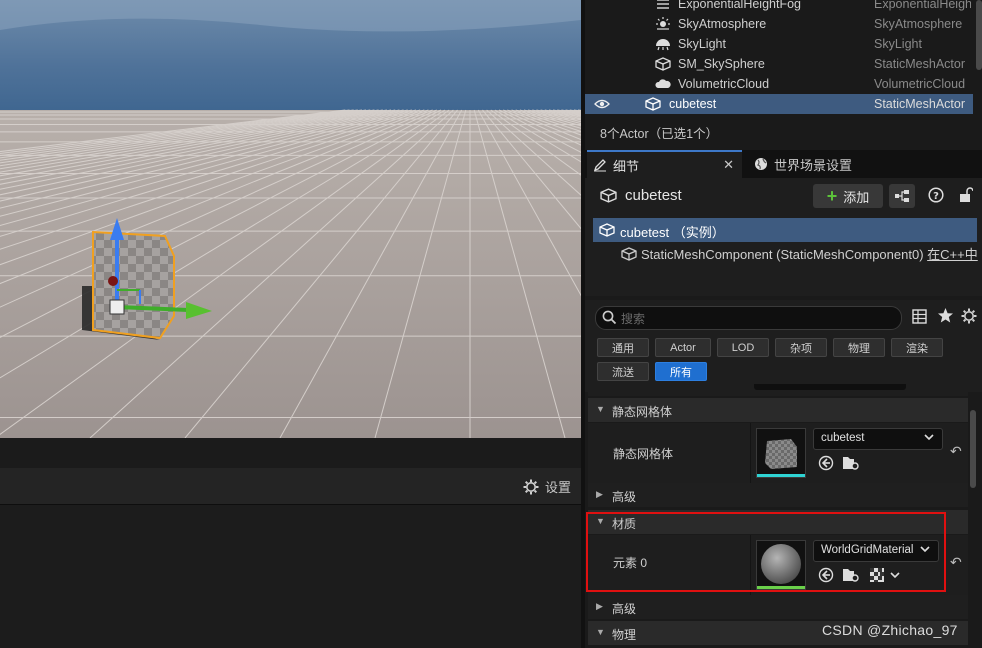 The width and height of the screenshot is (982, 648). Describe the element at coordinates (918, 24) in the screenshot. I see `outliner-item-type: SkyAtmosphere` at that location.